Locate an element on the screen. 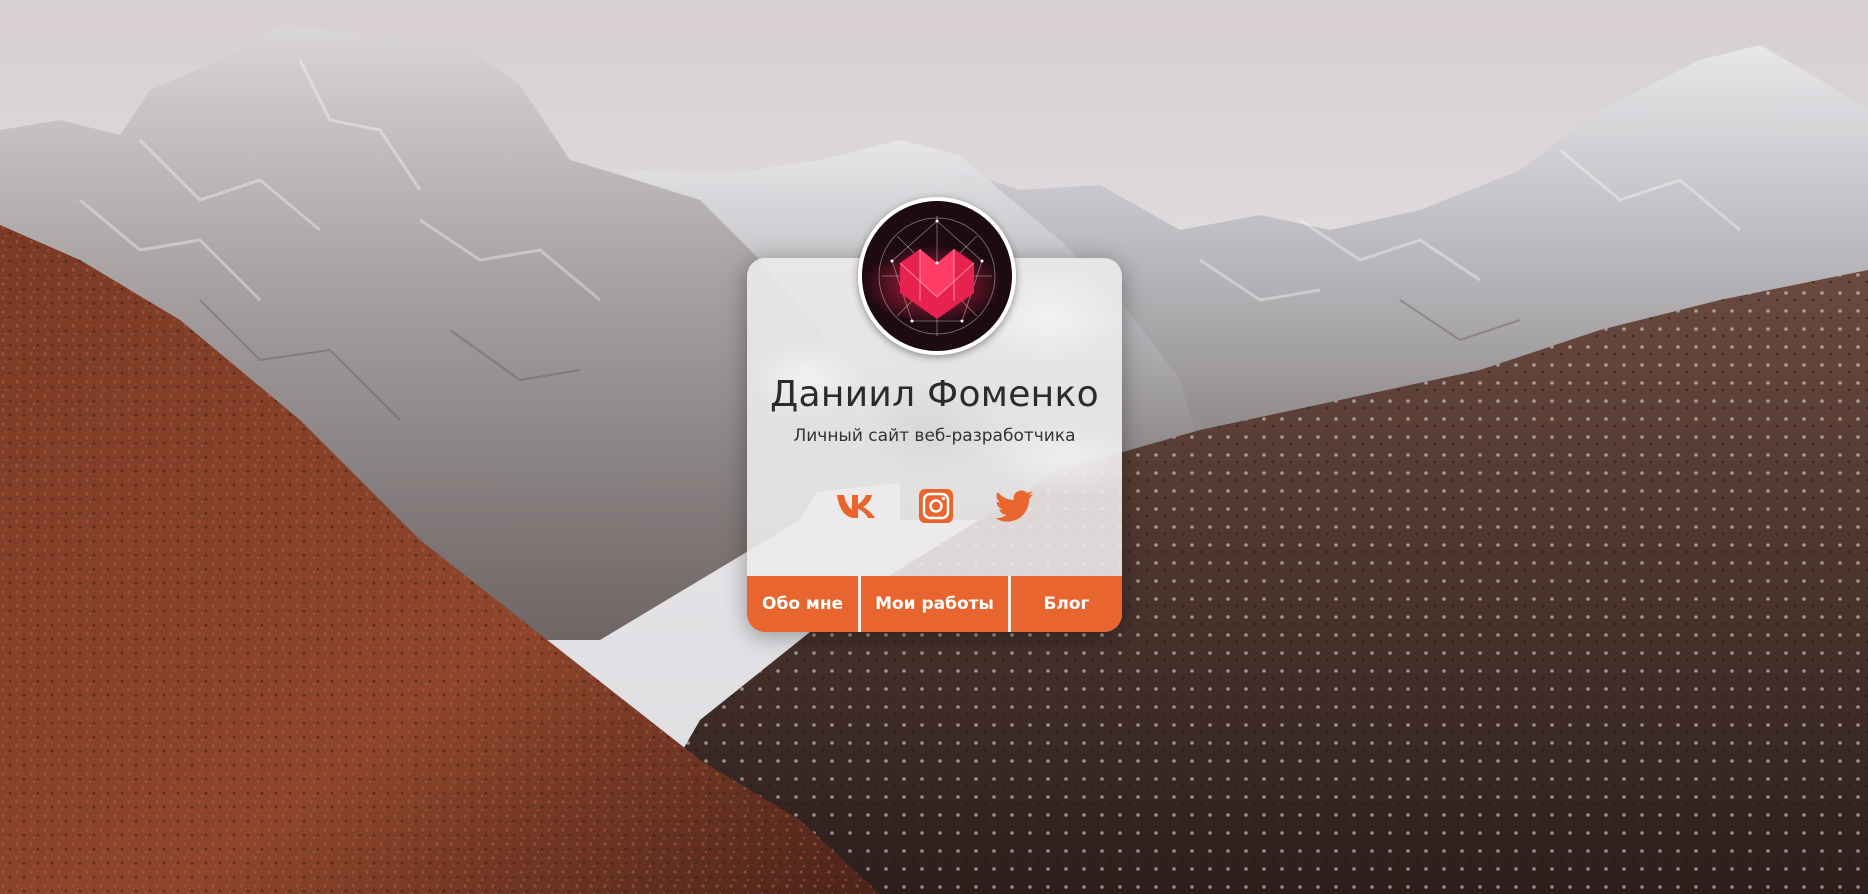  about-button: Обо мне is located at coordinates (803, 604).